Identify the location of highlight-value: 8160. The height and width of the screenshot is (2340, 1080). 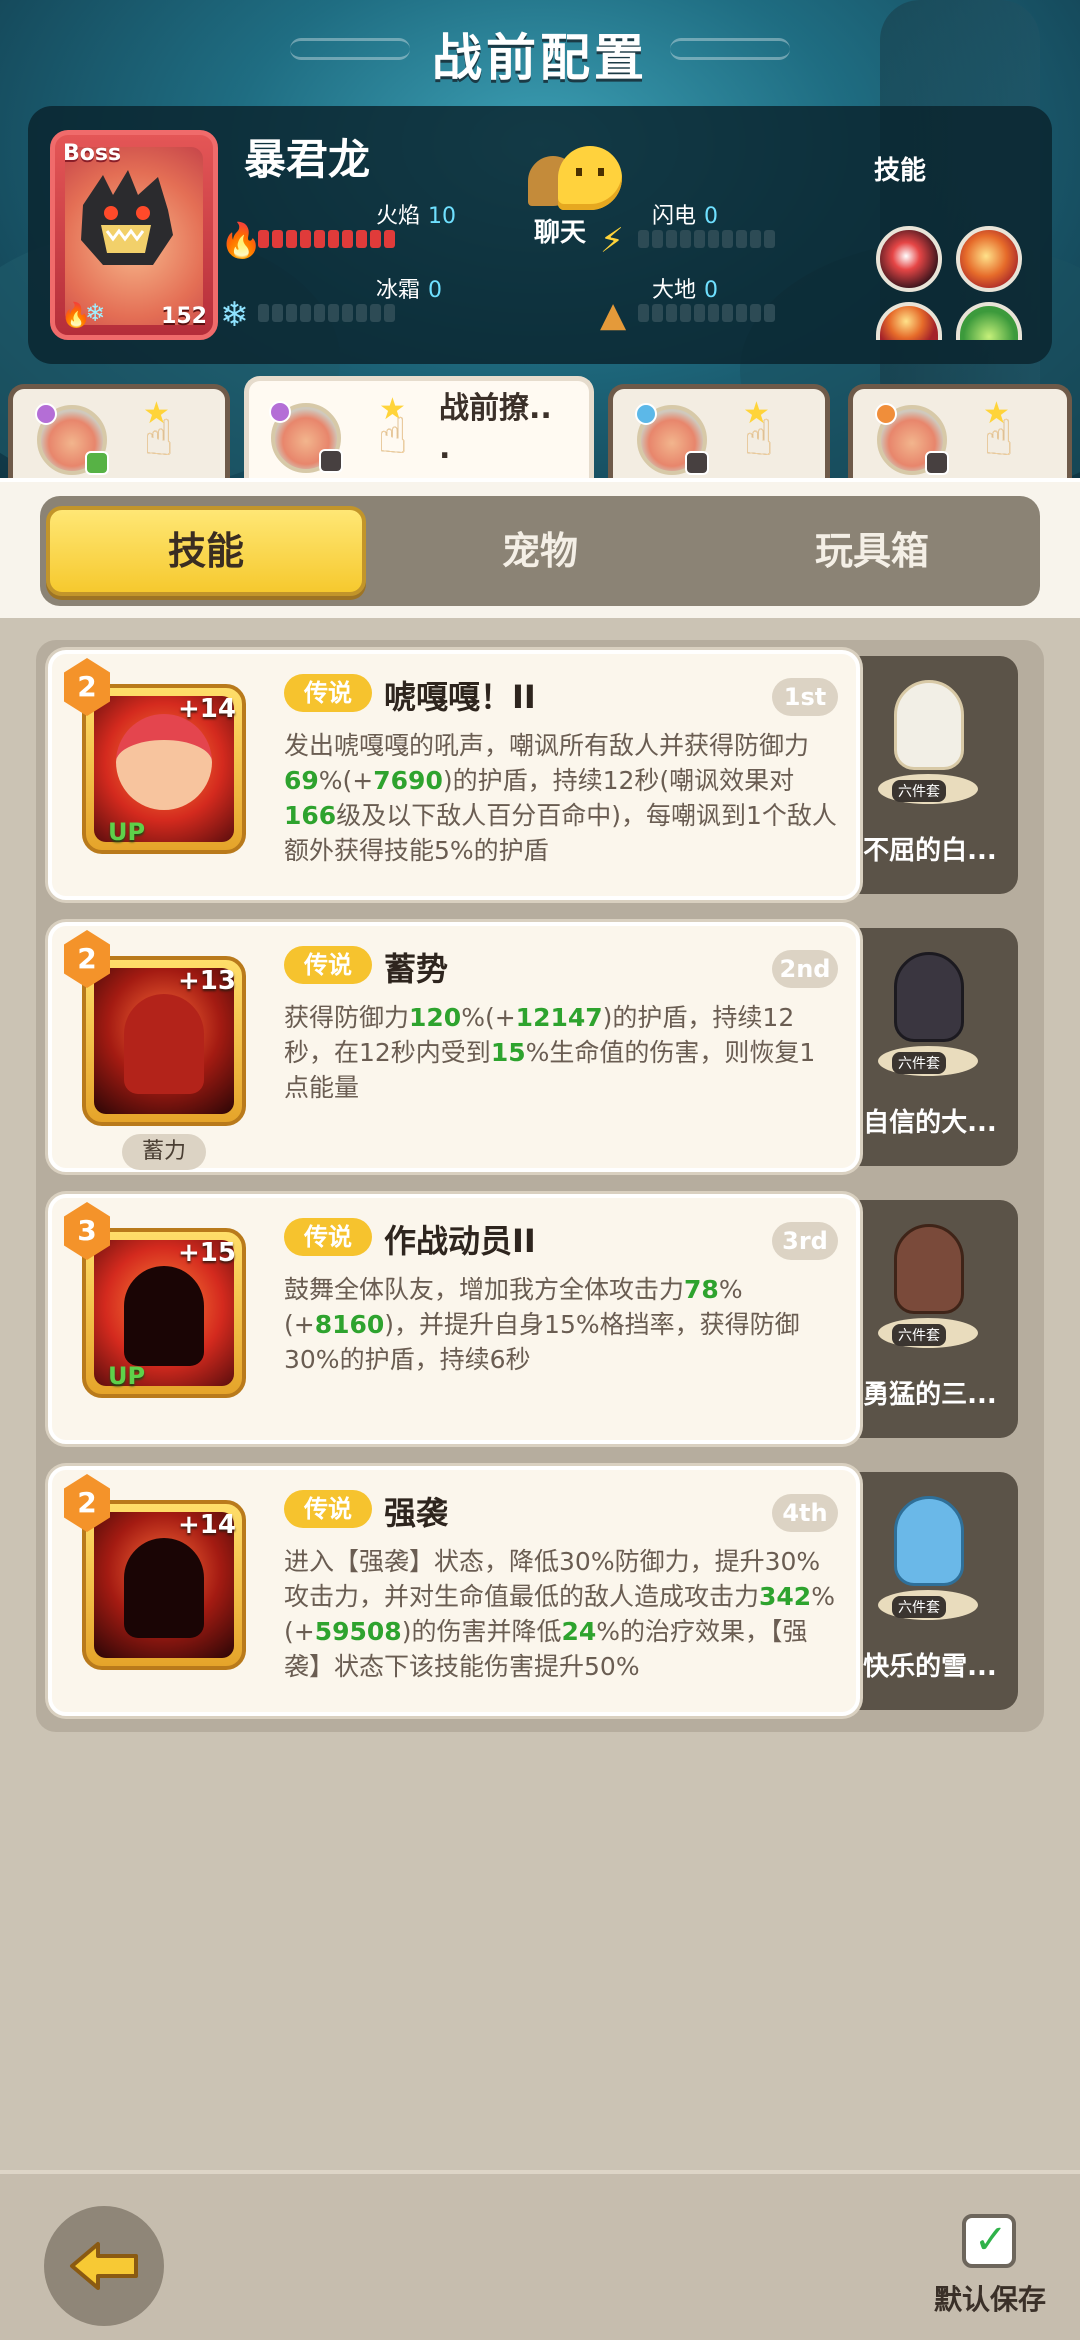
(349, 1324).